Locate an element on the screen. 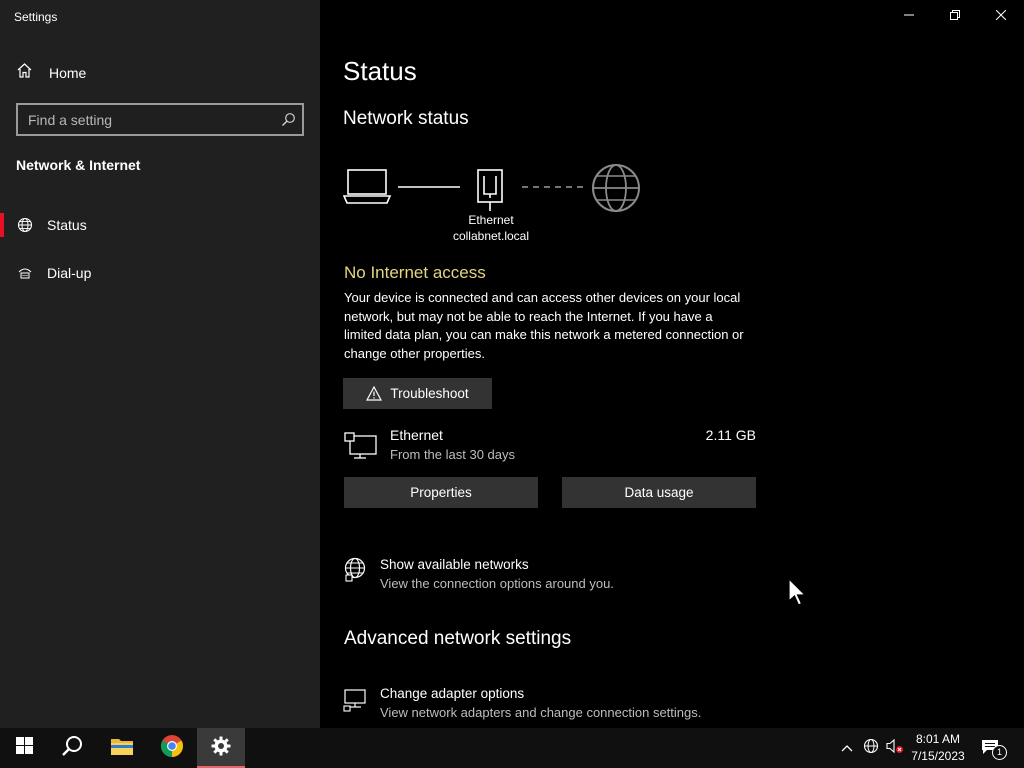 The height and width of the screenshot is (768, 1024). show-hidden-icons-button is located at coordinates (847, 748).